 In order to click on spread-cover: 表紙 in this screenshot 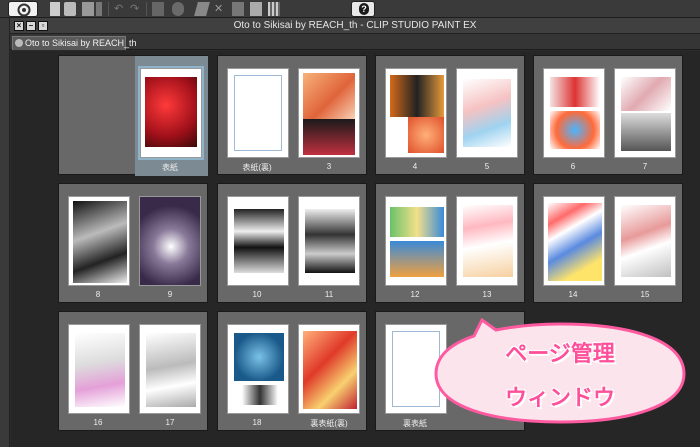, I will do `click(133, 115)`.